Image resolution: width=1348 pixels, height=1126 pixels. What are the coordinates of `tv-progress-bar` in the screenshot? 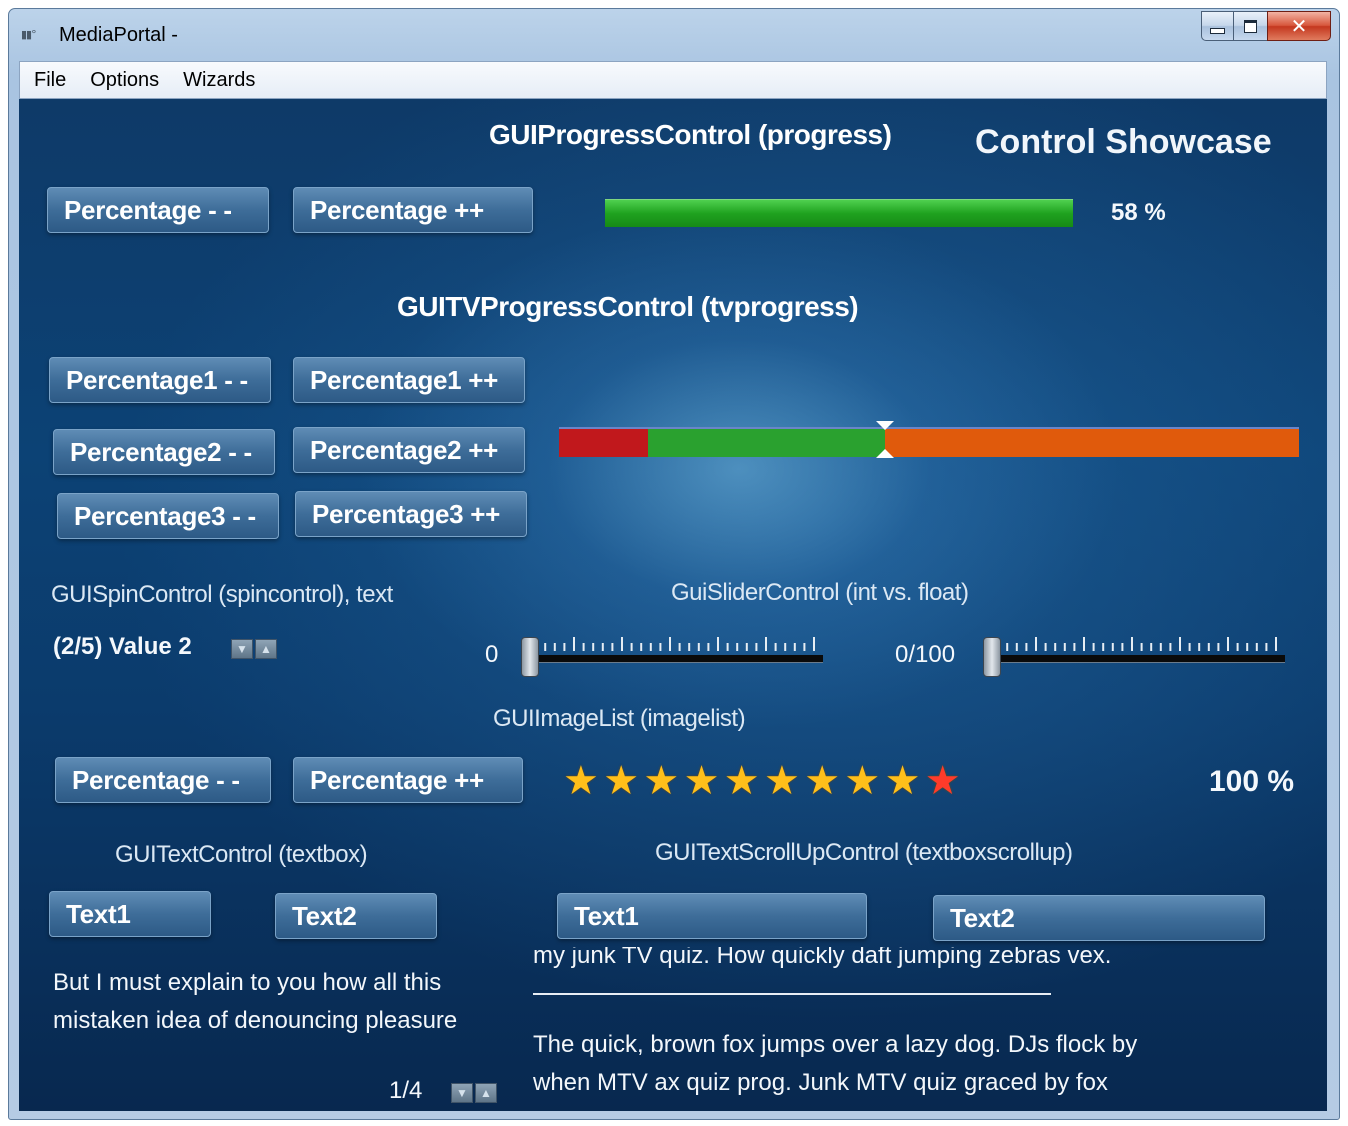 It's located at (929, 442).